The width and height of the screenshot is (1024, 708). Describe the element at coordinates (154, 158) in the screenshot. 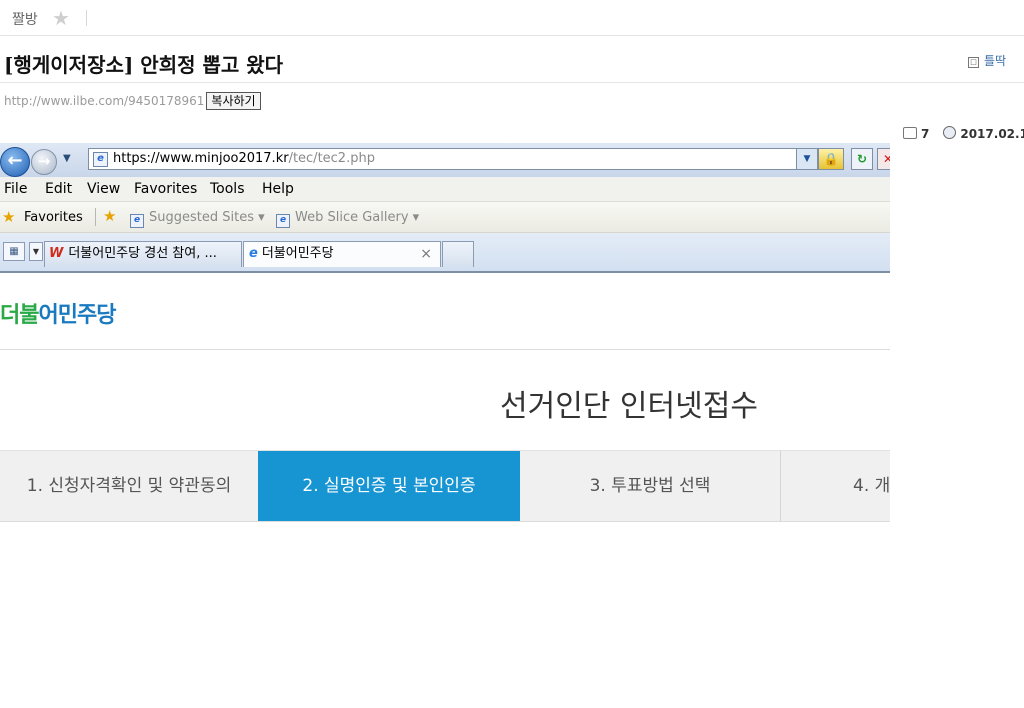

I see `url-prefix: https://www.` at that location.